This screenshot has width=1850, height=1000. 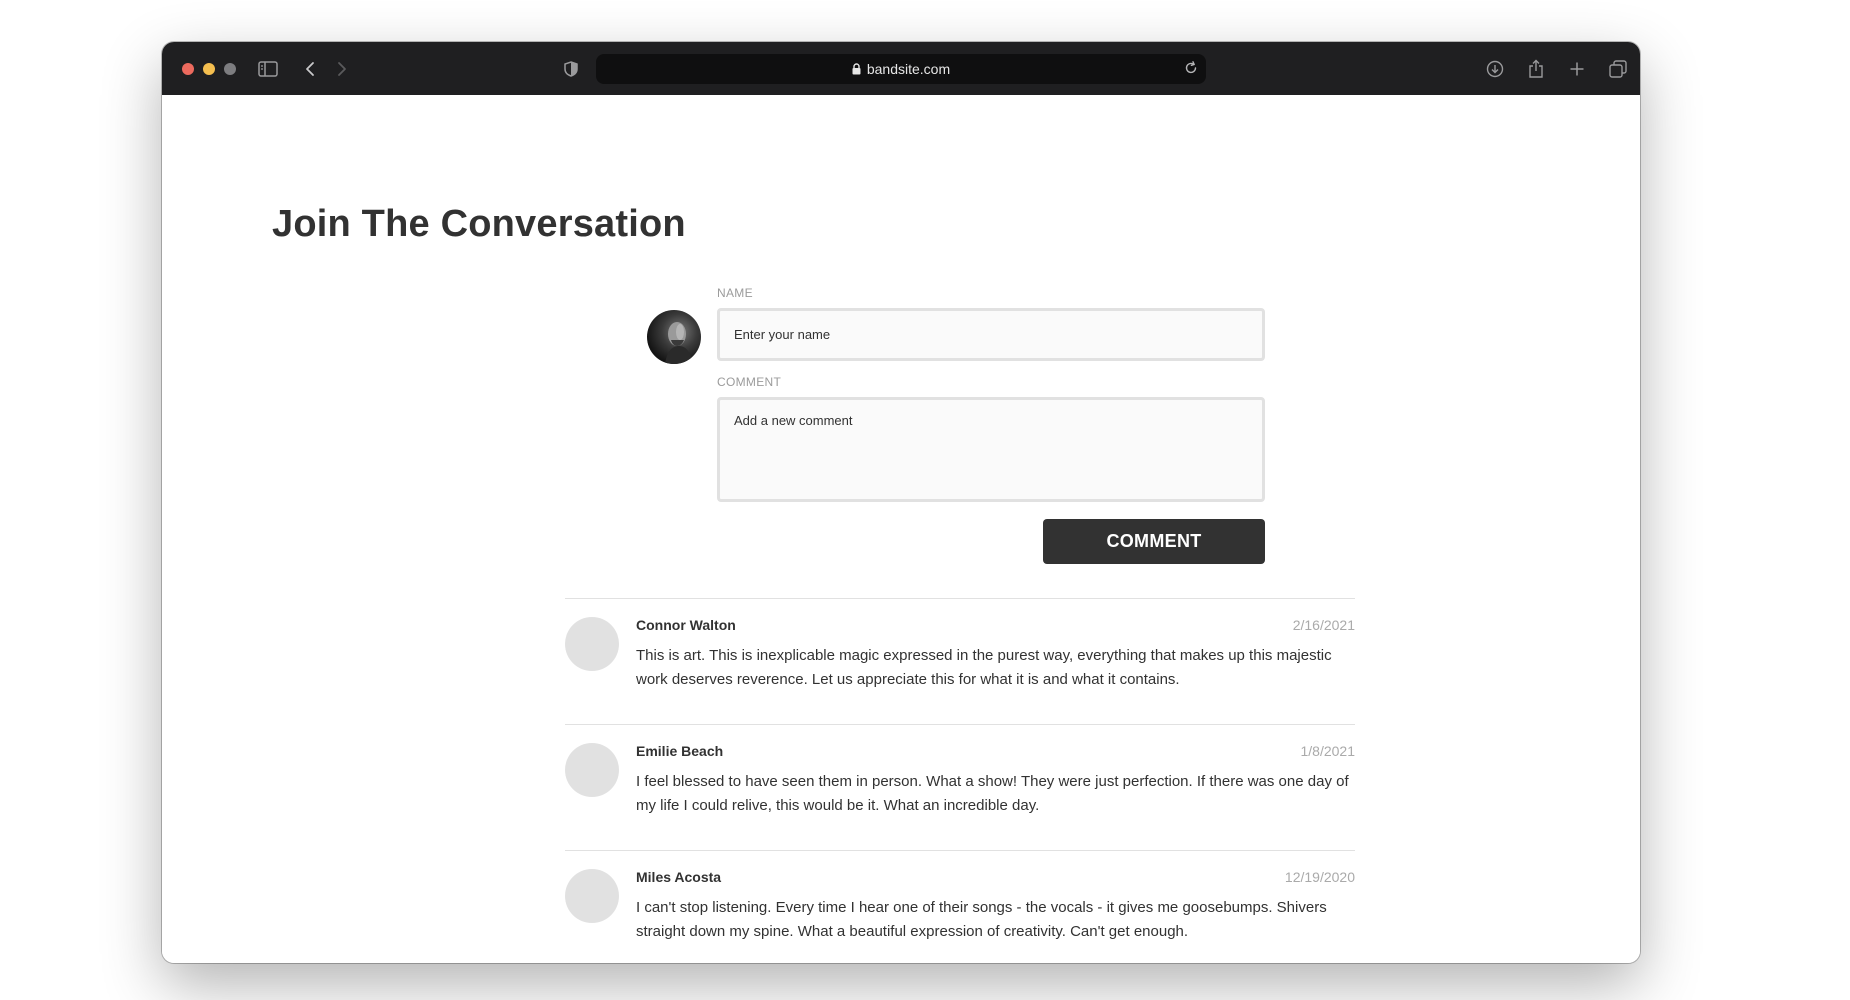 I want to click on back-icon, so click(x=310, y=69).